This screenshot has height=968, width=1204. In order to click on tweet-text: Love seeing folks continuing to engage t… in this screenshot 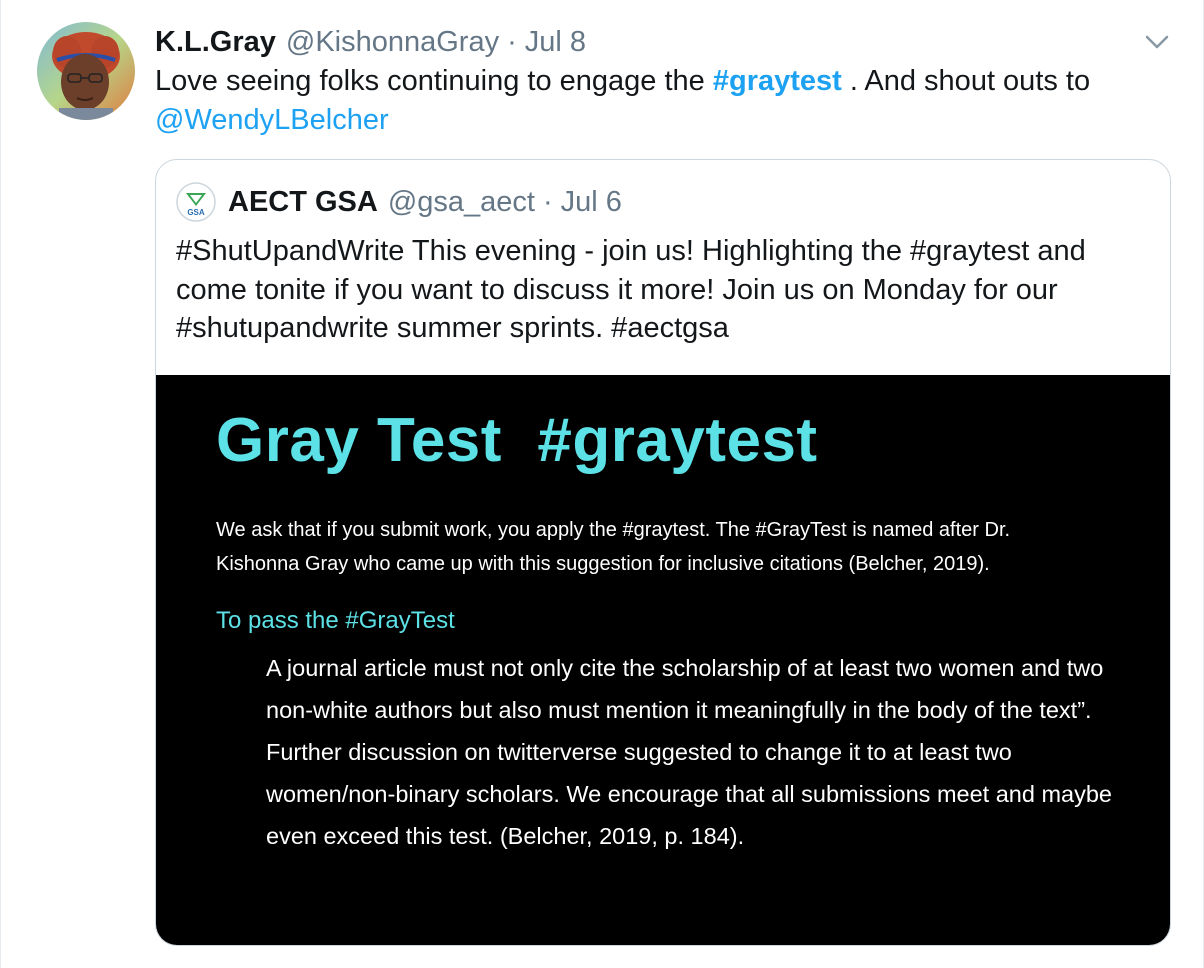, I will do `click(665, 101)`.